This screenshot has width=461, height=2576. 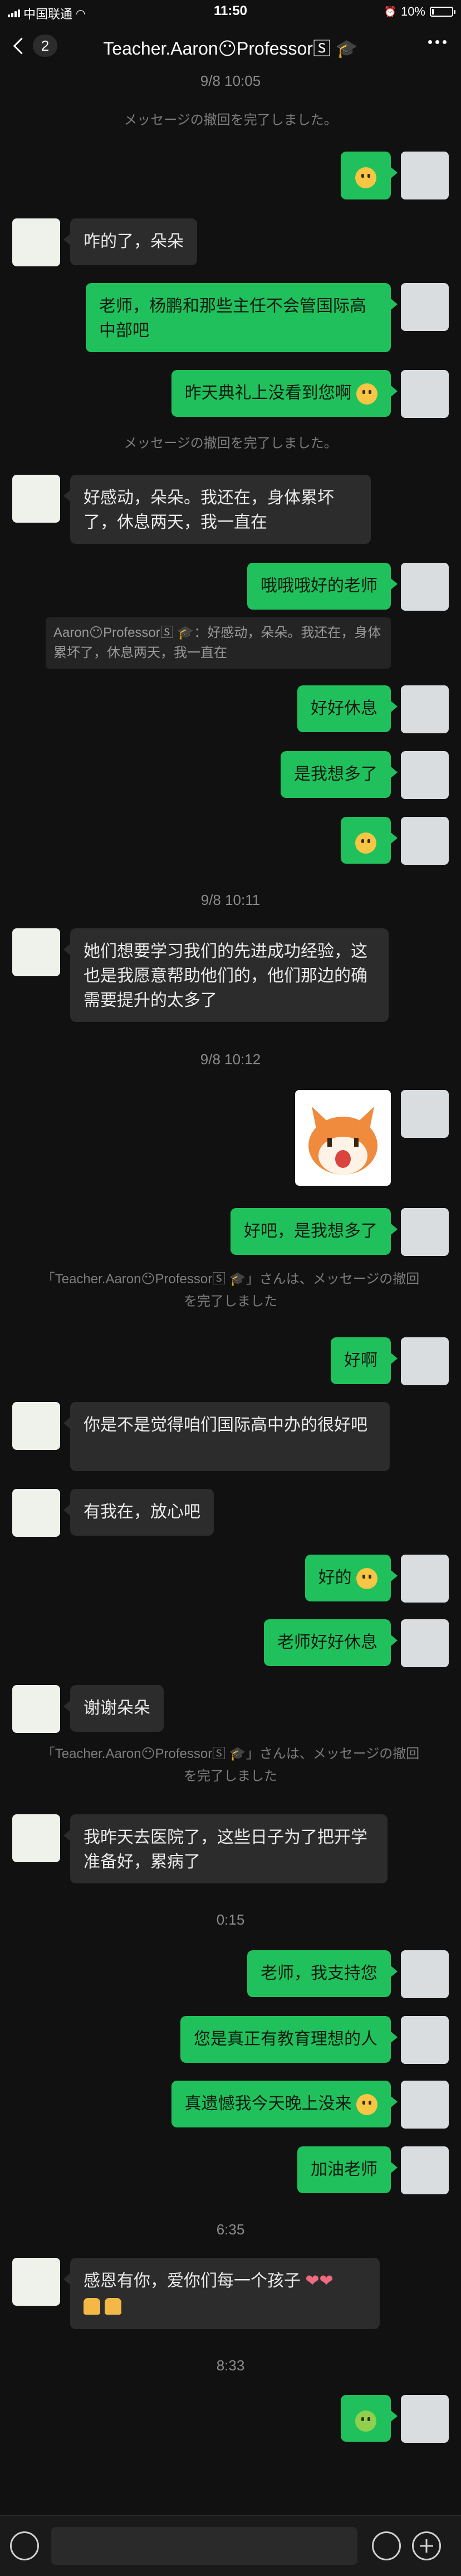 I want to click on status-bar: 中国联通 ◠ 11:50 ⏰ 10%, so click(x=230, y=13).